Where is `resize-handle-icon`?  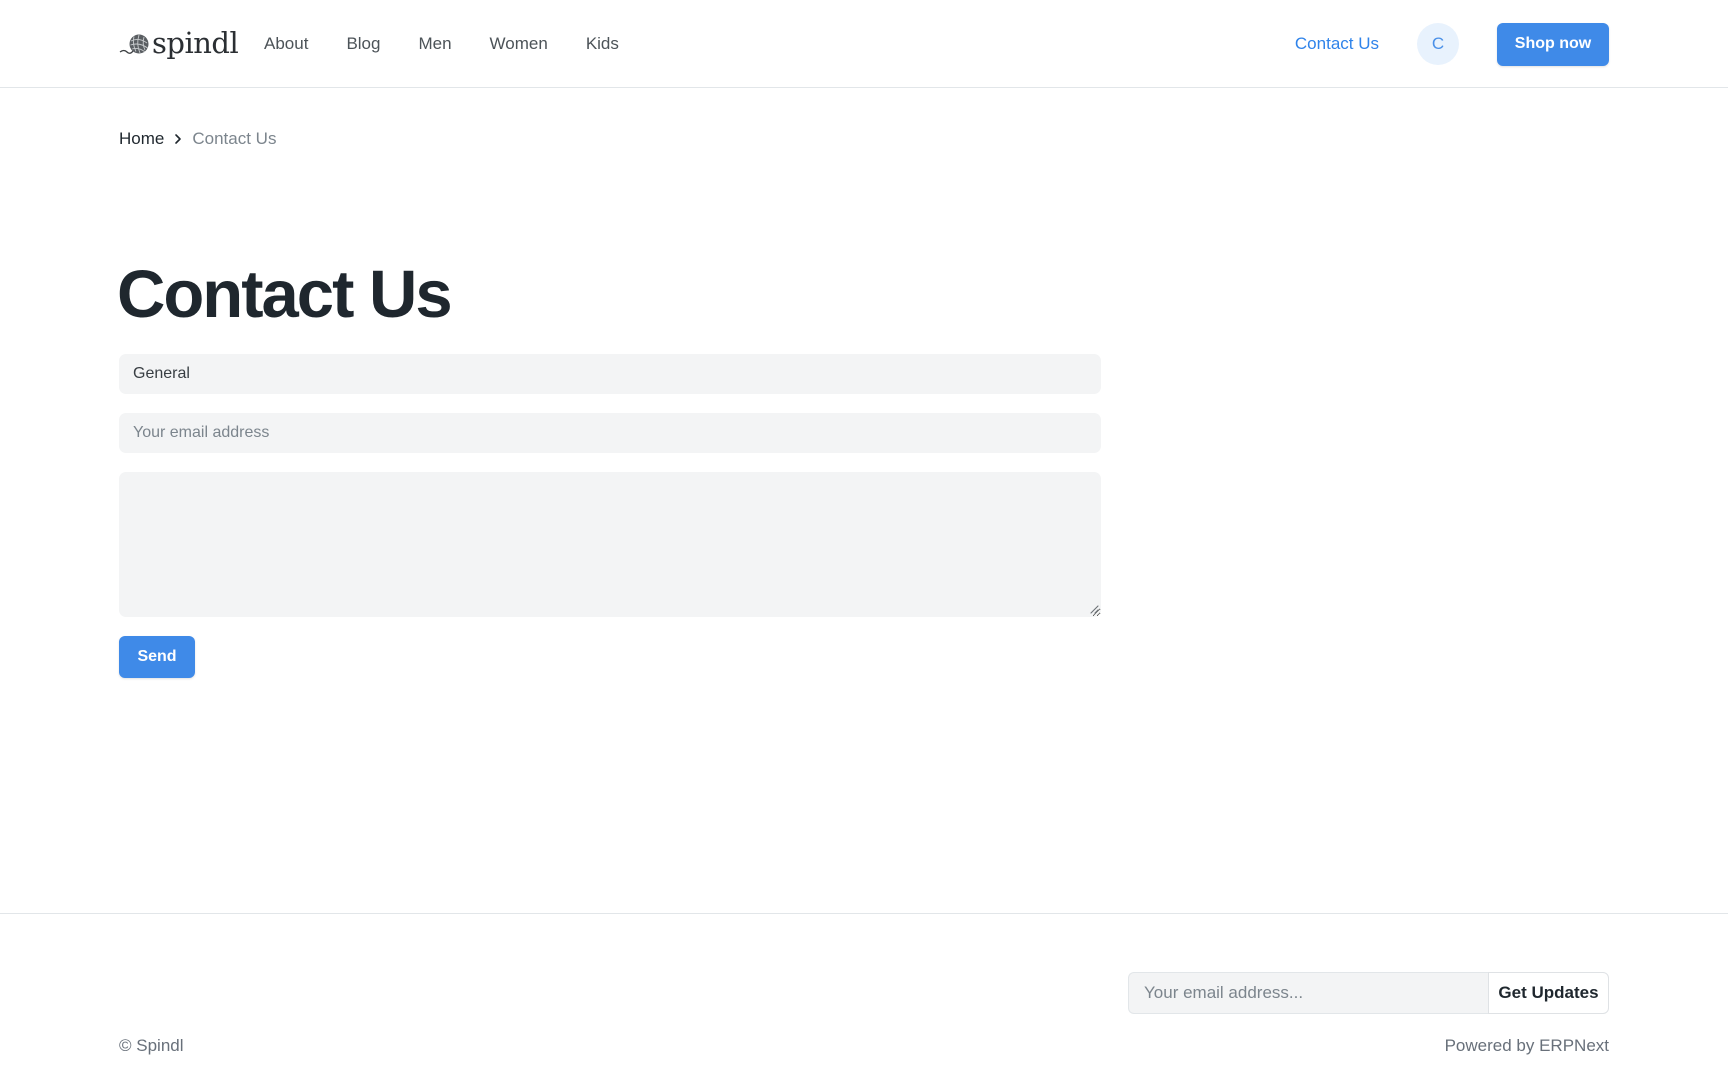 resize-handle-icon is located at coordinates (1094, 609).